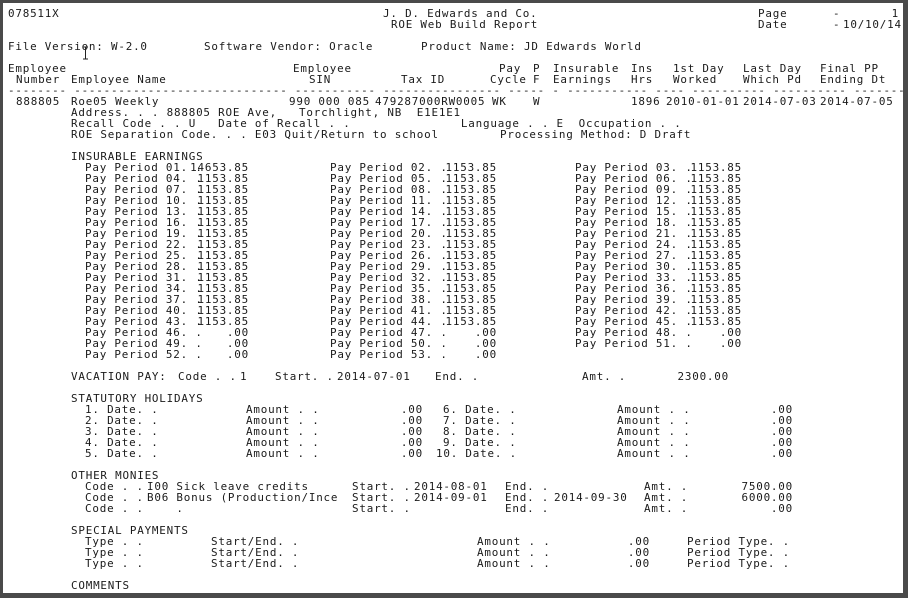 The height and width of the screenshot is (598, 908). What do you see at coordinates (738, 563) in the screenshot?
I see `special-period-type-label: Period Type. .` at bounding box center [738, 563].